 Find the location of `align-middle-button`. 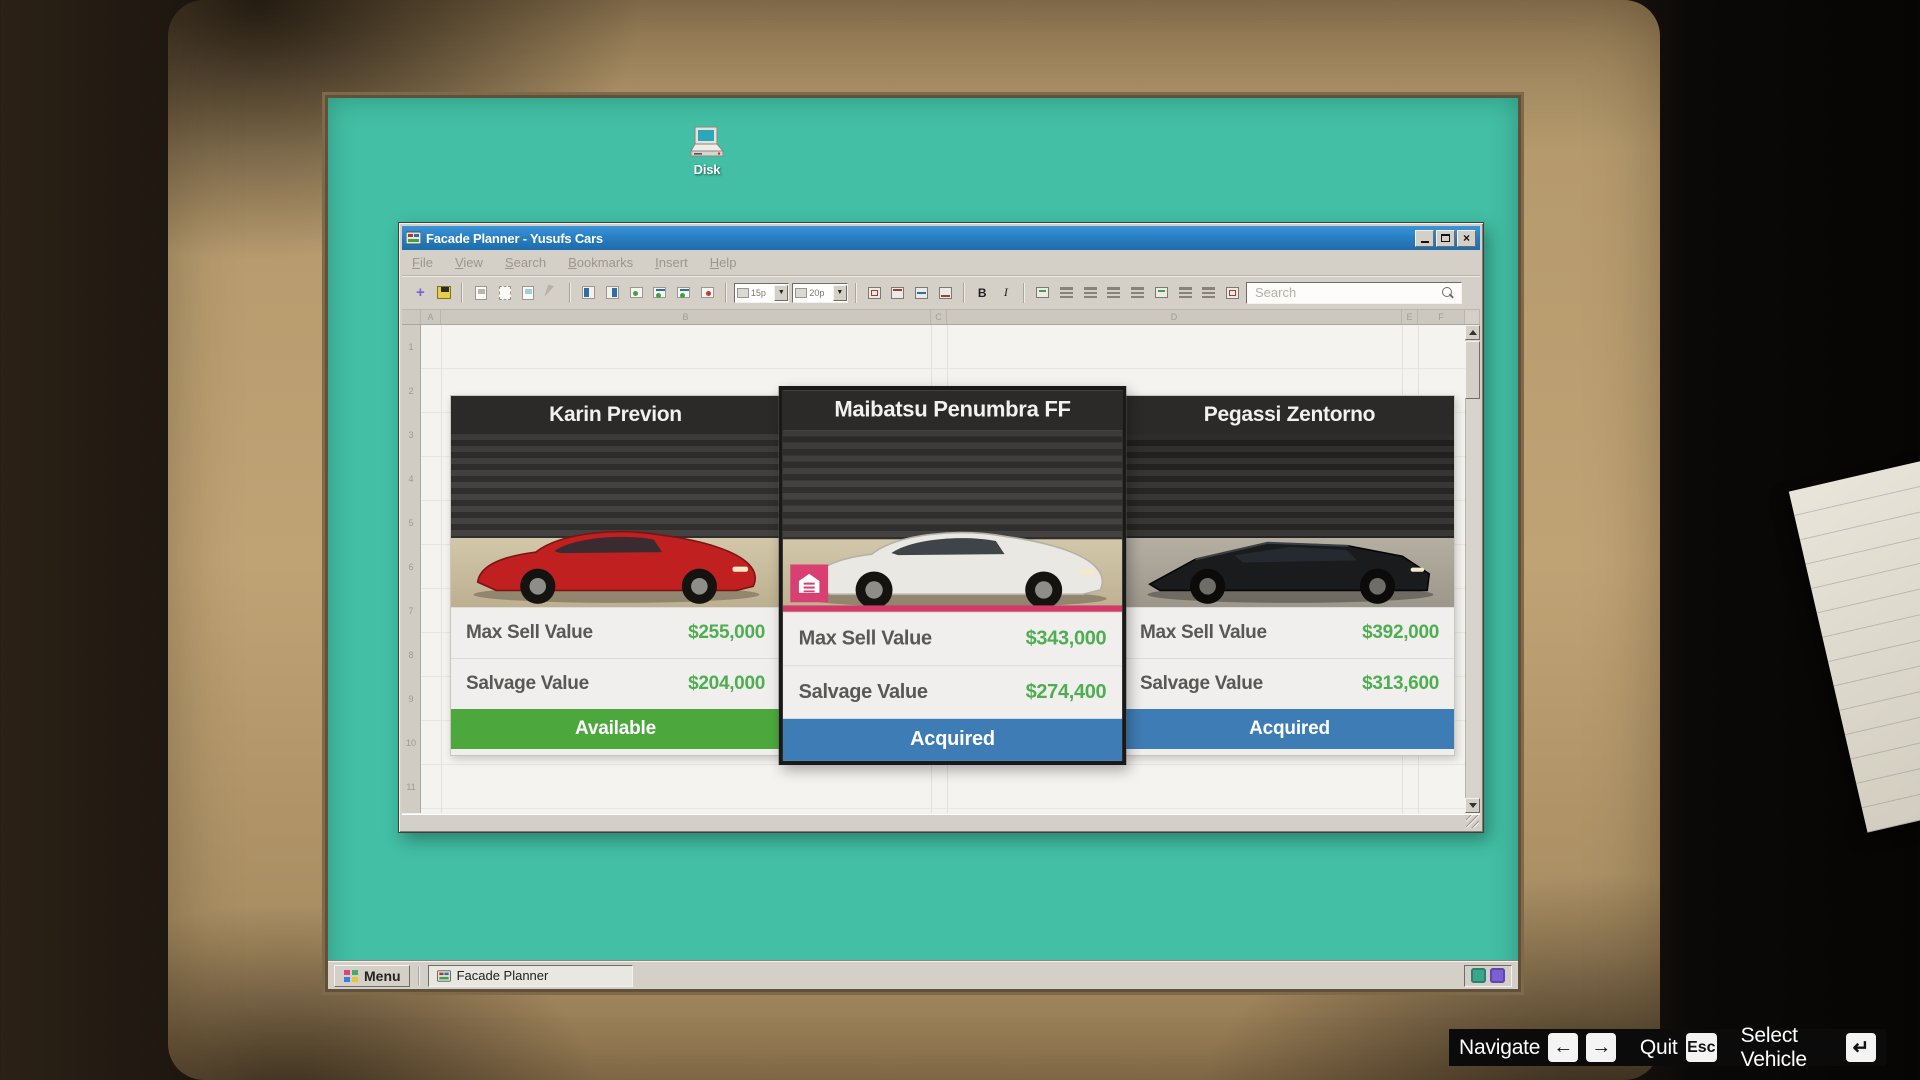

align-middle-button is located at coordinates (1185, 292).